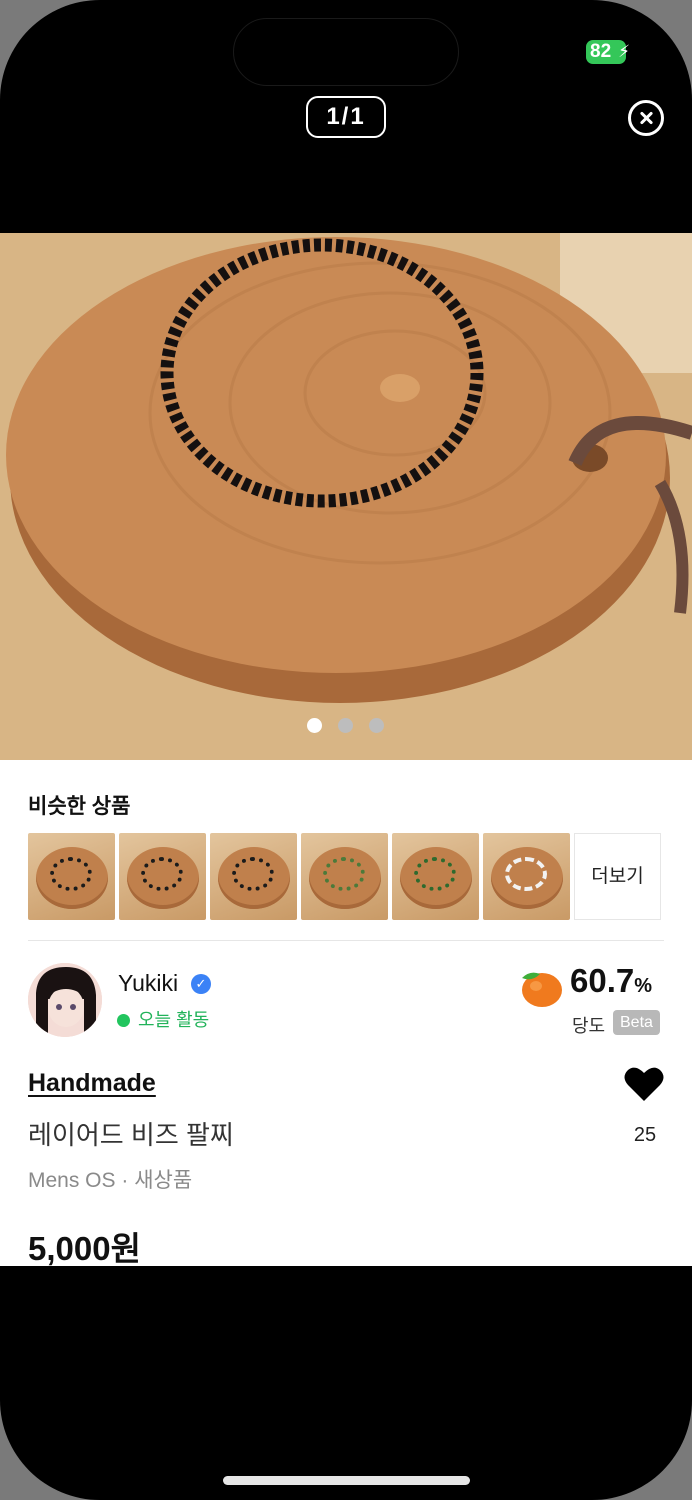 The height and width of the screenshot is (1500, 692). What do you see at coordinates (636, 1022) in the screenshot?
I see `beta-badge: Beta` at bounding box center [636, 1022].